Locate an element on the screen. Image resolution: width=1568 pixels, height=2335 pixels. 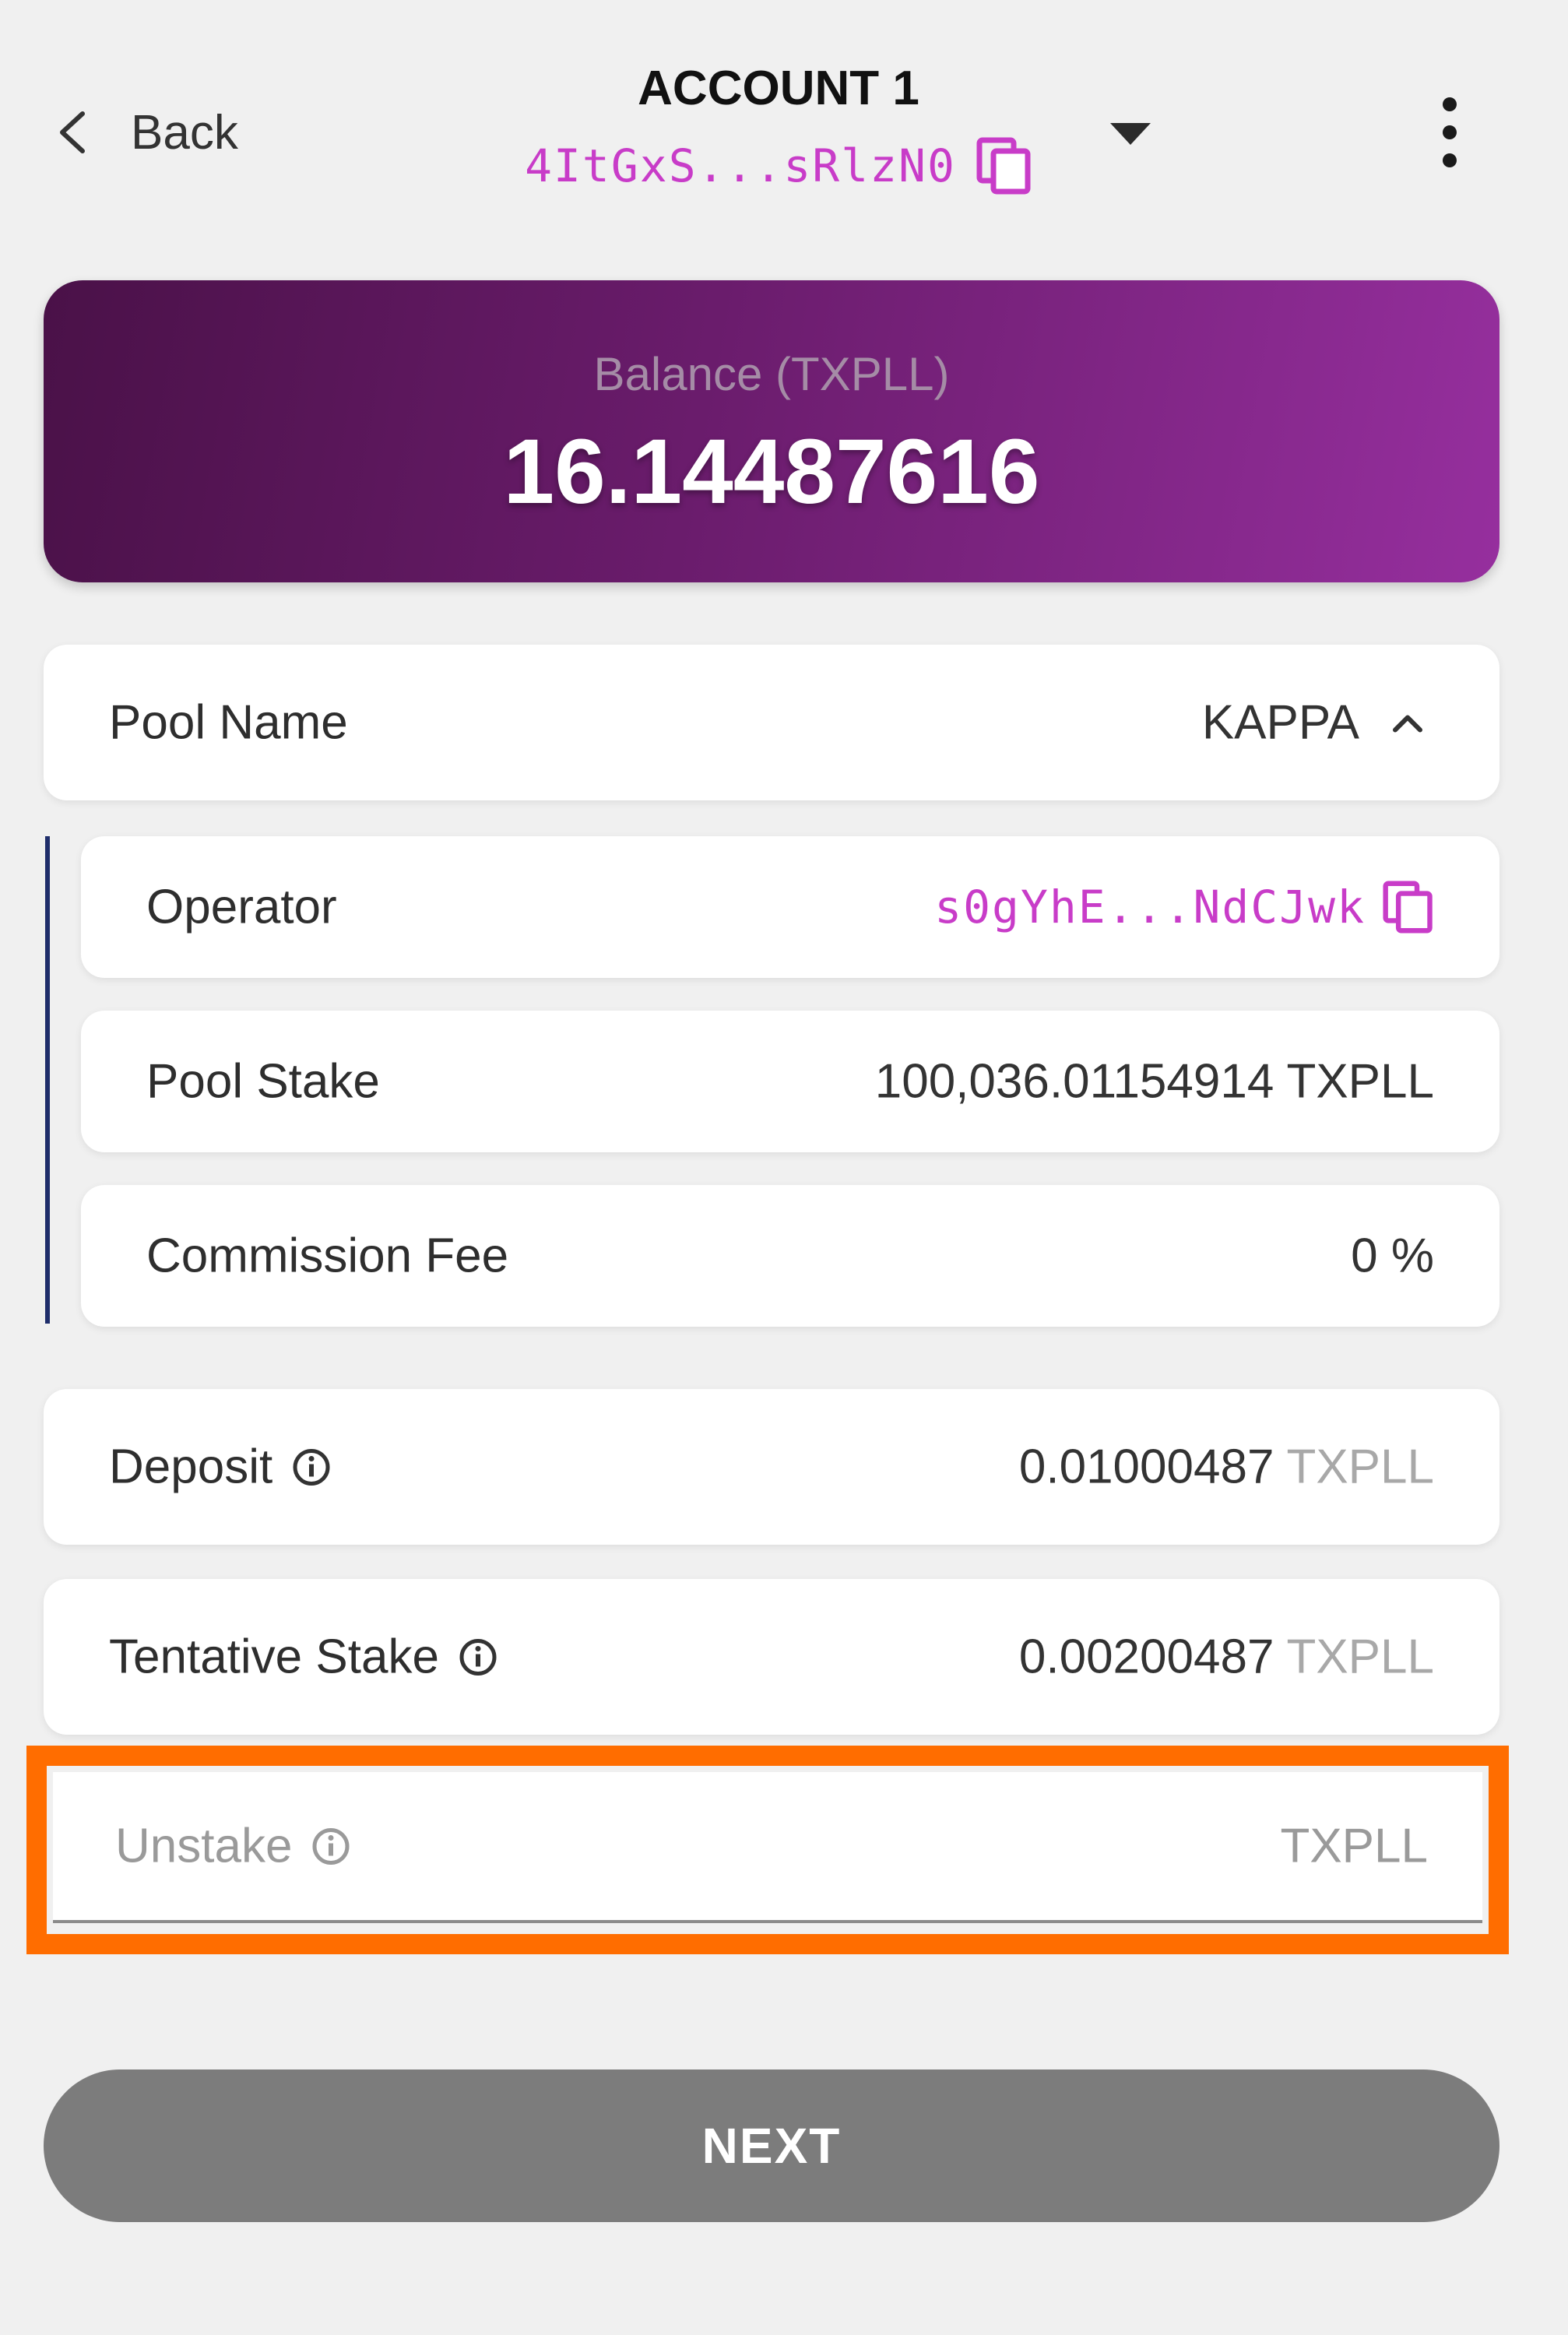
commission-fee-label: Commission Fee is located at coordinates (327, 1256).